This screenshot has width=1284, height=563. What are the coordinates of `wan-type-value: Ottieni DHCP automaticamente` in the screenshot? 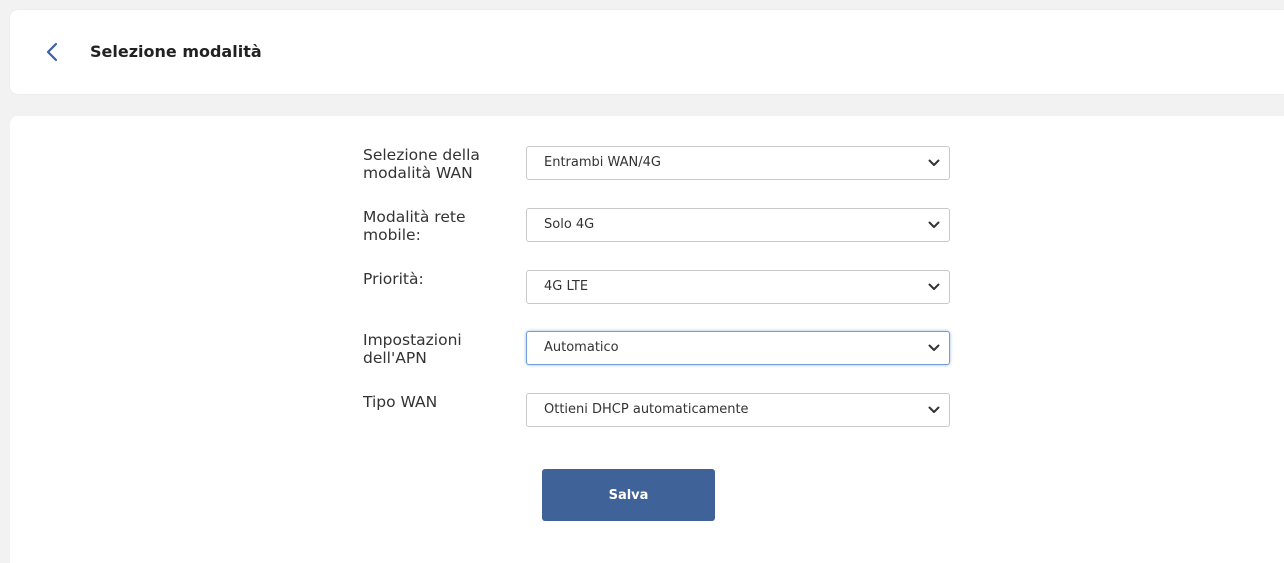 It's located at (646, 409).